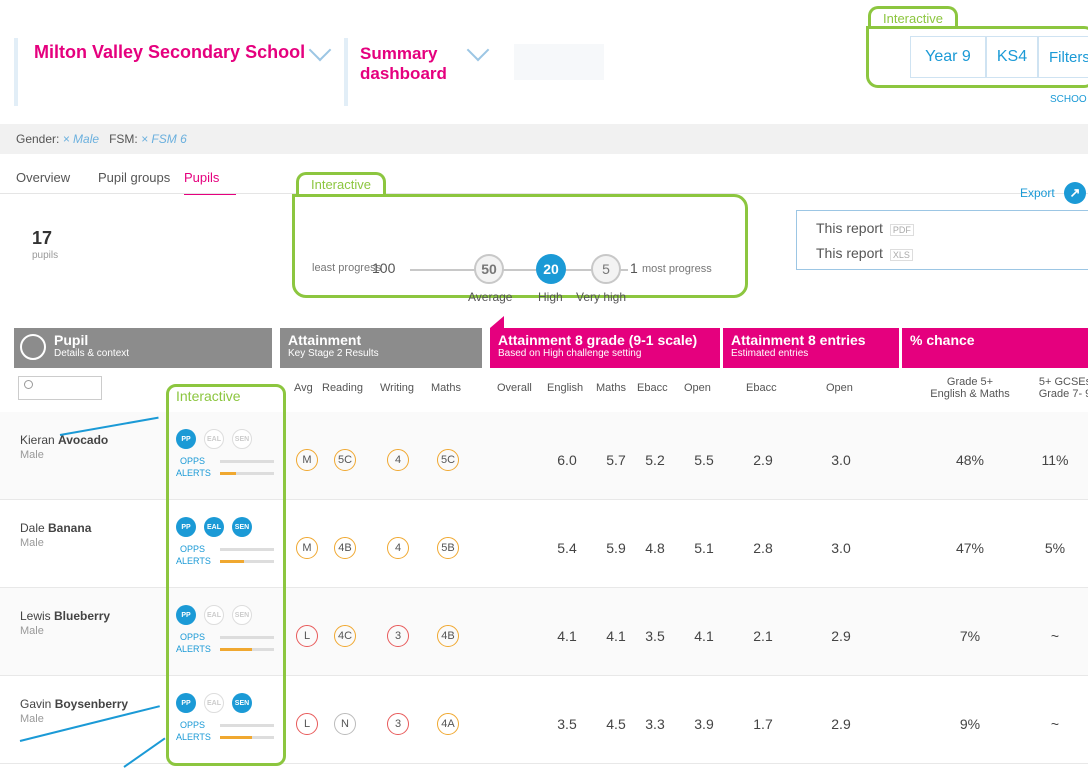 The width and height of the screenshot is (1088, 768). What do you see at coordinates (704, 548) in the screenshot?
I see `open-grade: 5.1` at bounding box center [704, 548].